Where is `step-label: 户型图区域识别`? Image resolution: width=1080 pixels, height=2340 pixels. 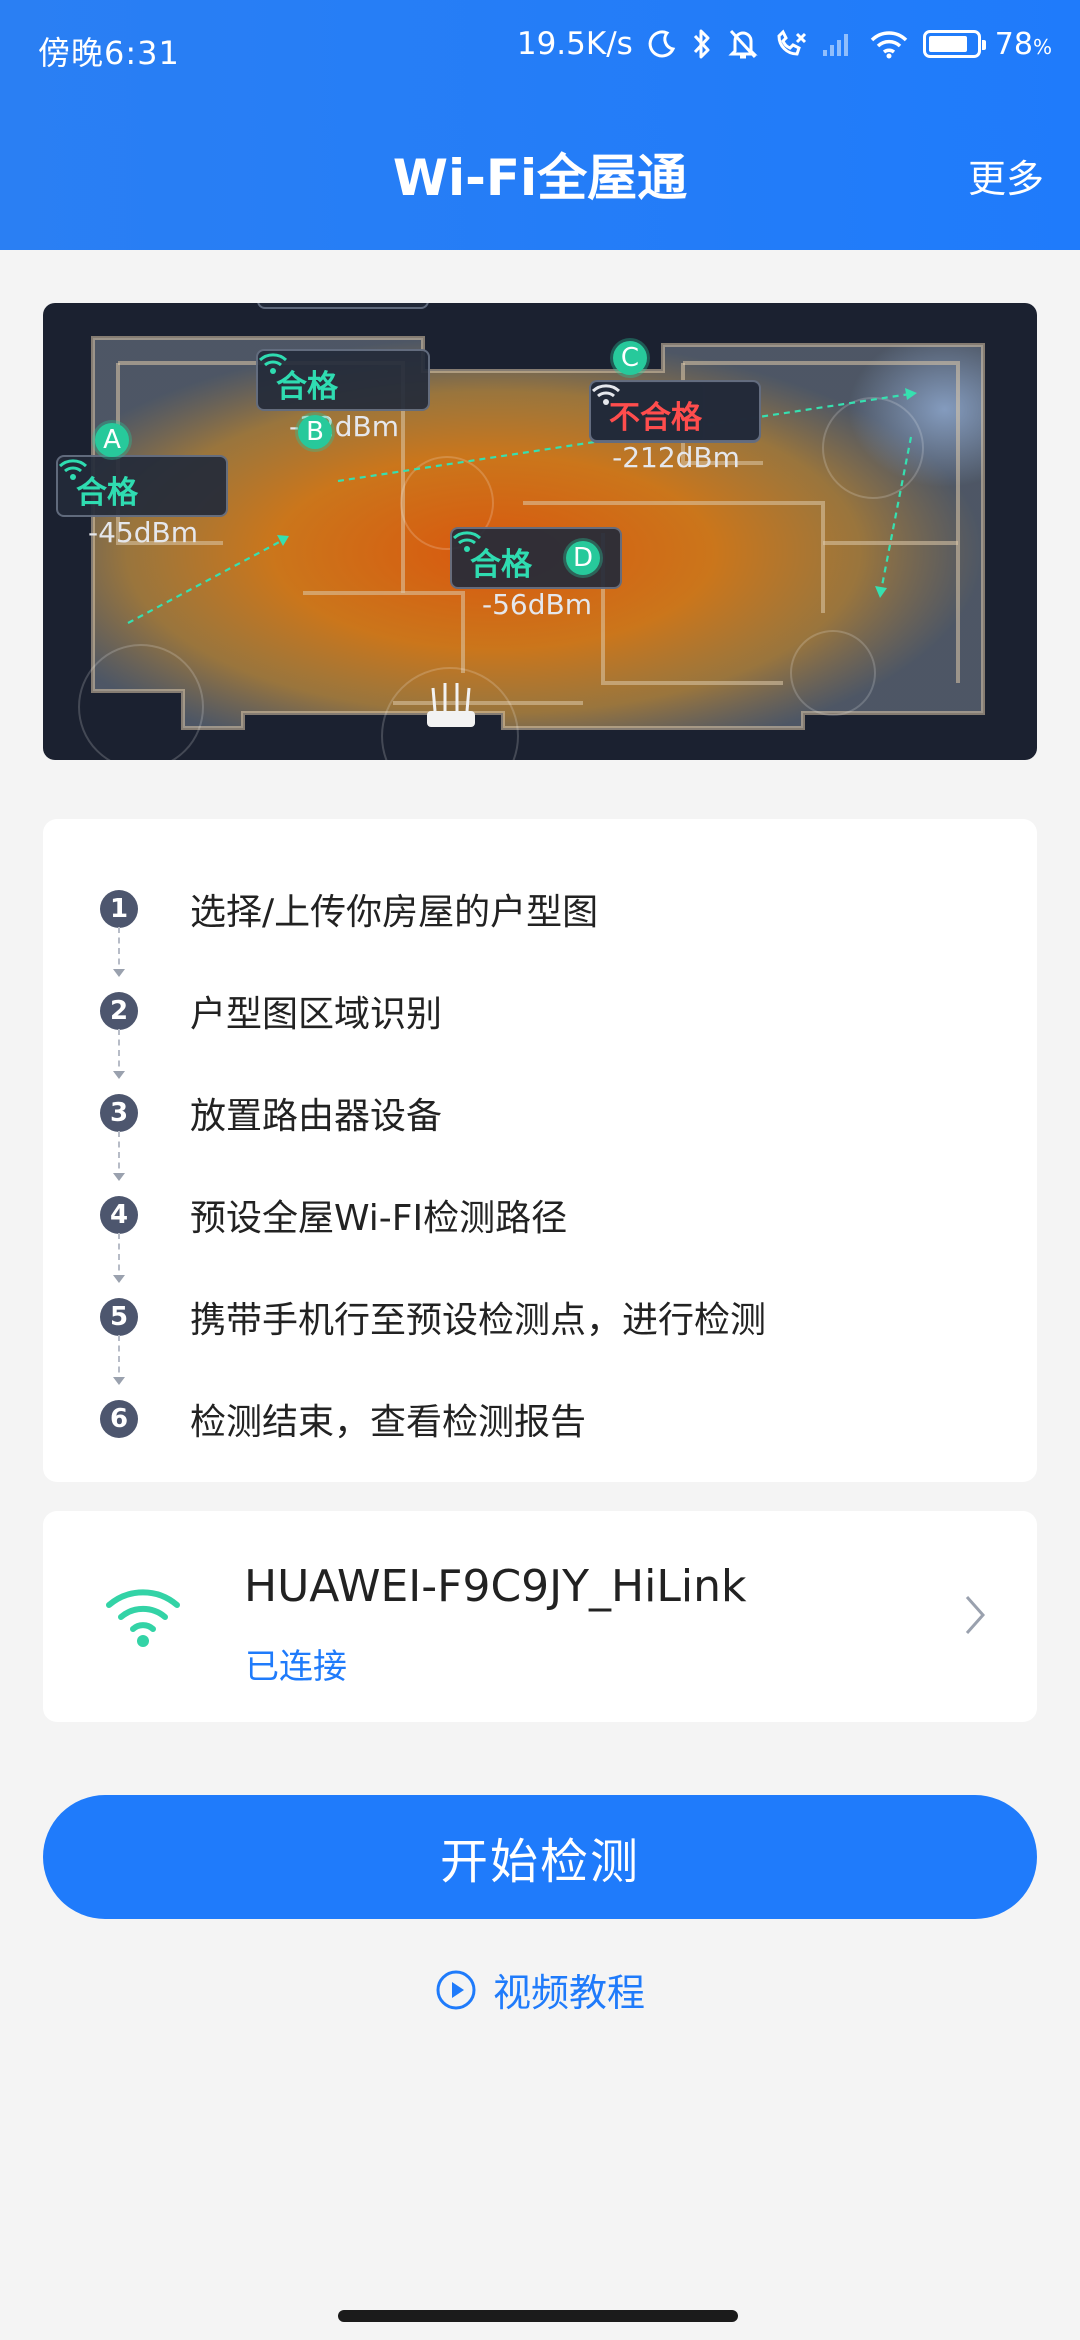 step-label: 户型图区域识别 is located at coordinates (316, 1014).